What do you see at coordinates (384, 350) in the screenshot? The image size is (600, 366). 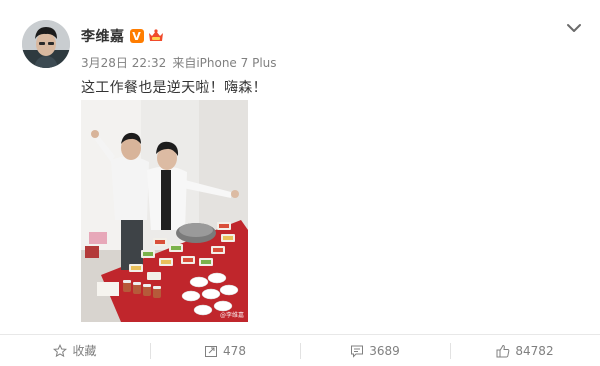 I see `comment-count: 3689` at bounding box center [384, 350].